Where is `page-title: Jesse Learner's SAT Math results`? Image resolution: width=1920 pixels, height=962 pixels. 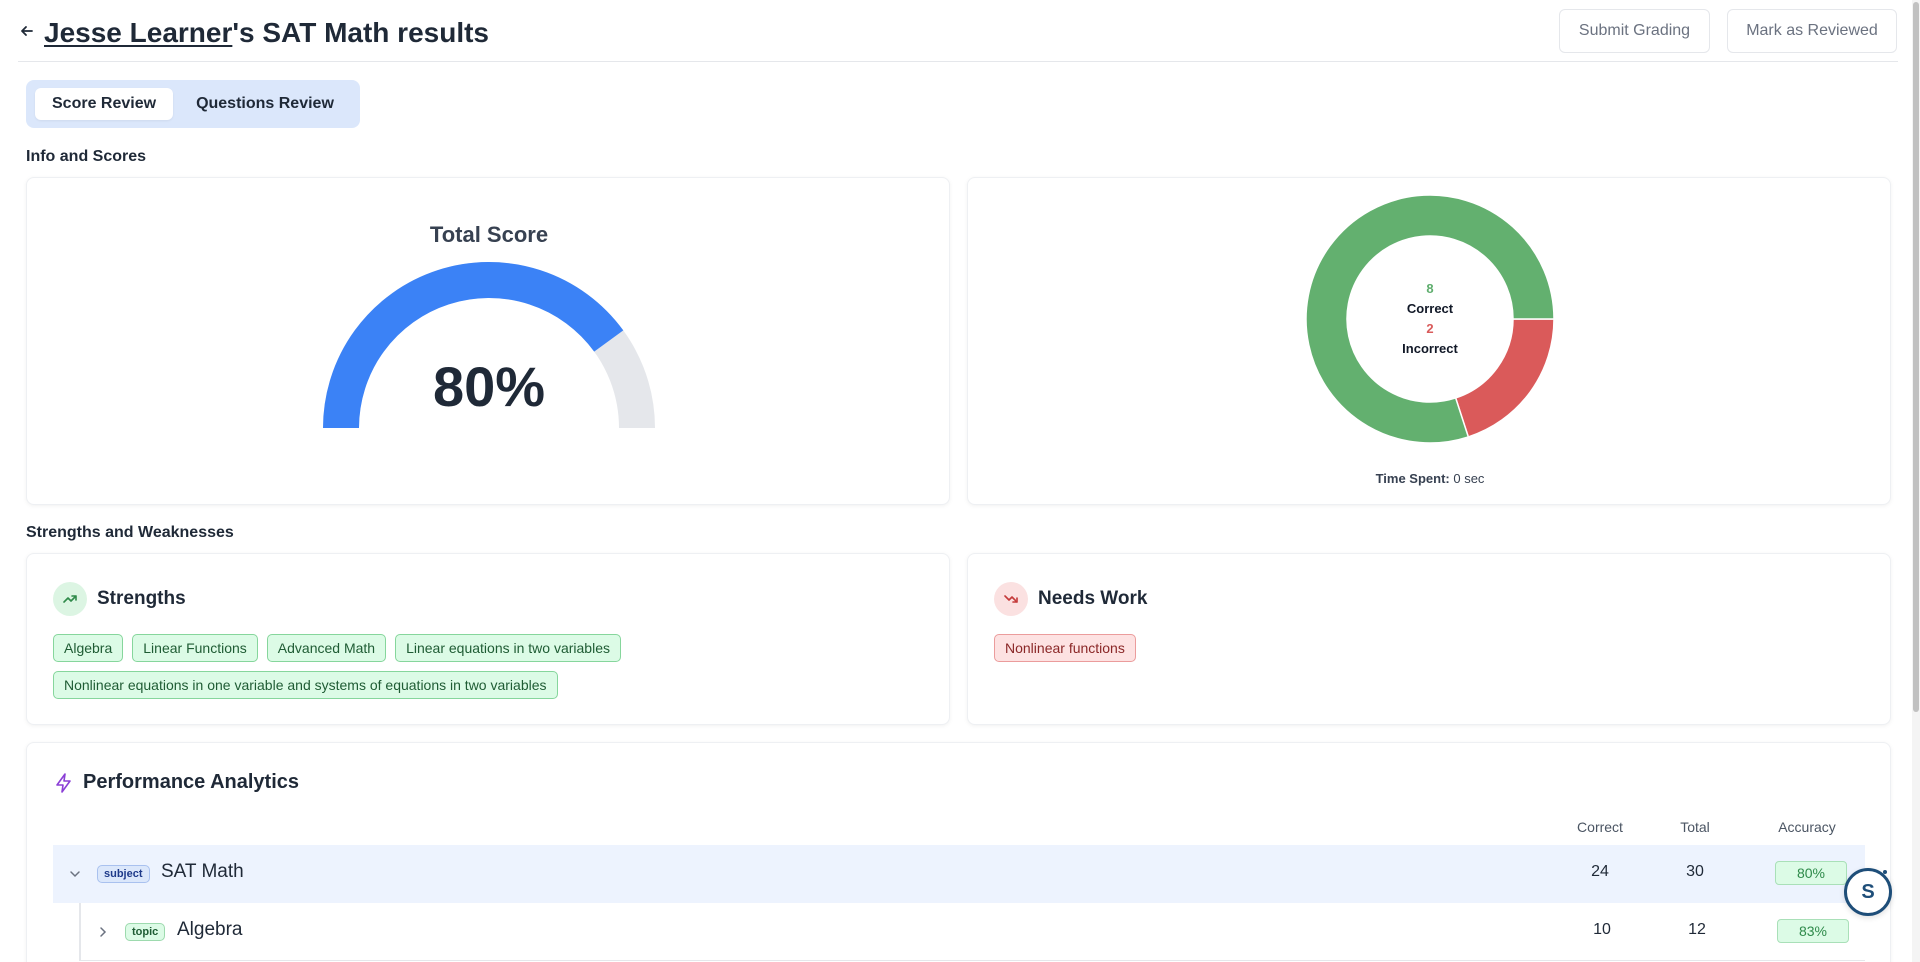
page-title: Jesse Learner's SAT Math results is located at coordinates (266, 33).